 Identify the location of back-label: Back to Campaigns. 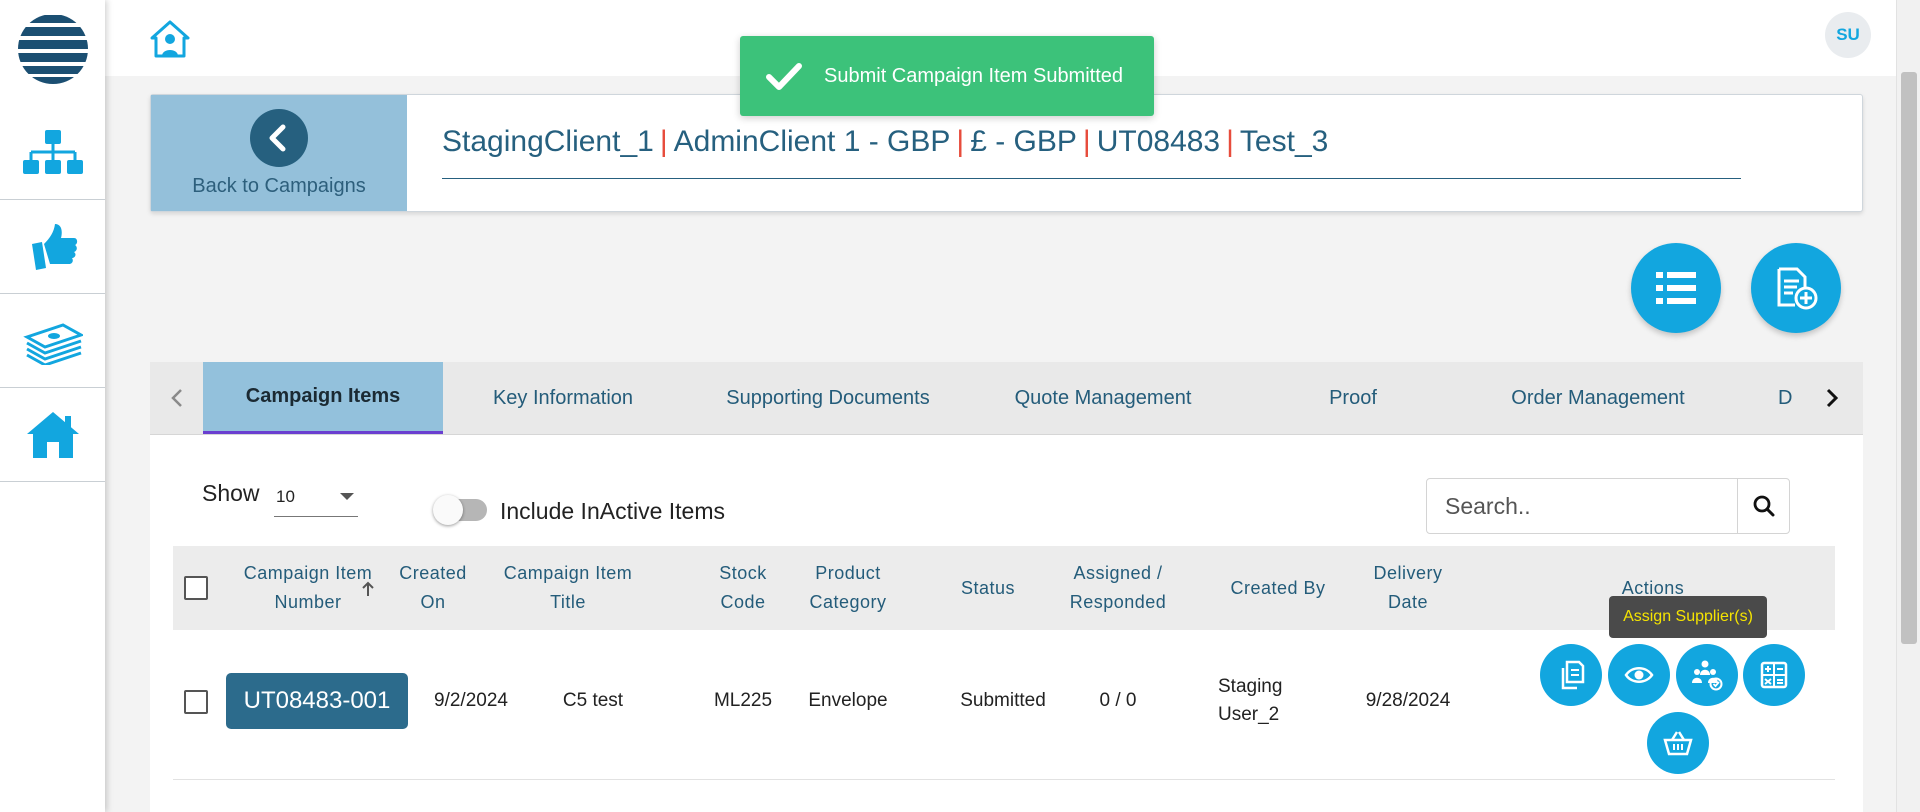
(279, 186).